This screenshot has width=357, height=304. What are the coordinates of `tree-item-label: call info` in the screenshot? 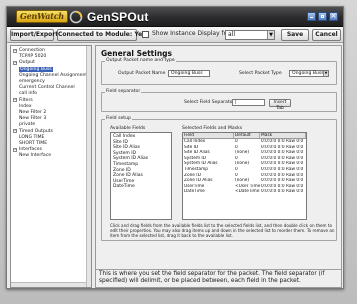 It's located at (28, 94).